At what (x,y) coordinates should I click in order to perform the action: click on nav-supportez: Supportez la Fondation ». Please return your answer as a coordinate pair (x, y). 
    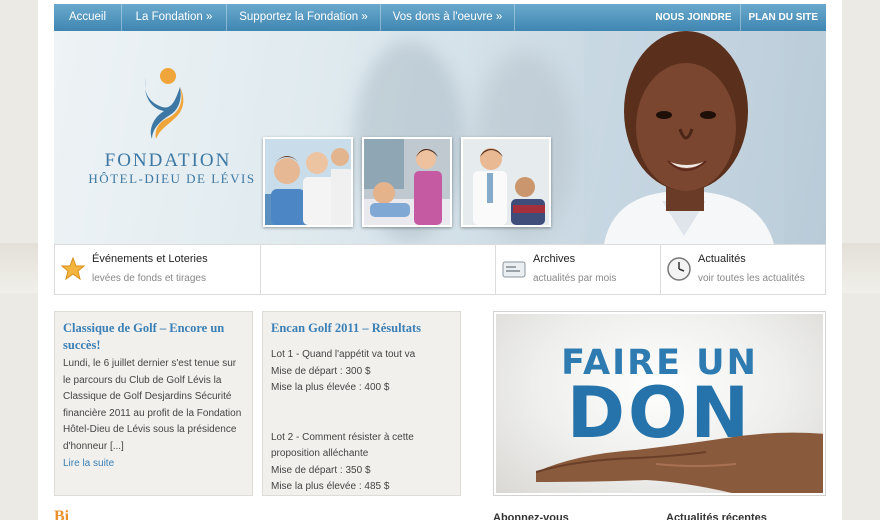
    Looking at the image, I should click on (304, 17).